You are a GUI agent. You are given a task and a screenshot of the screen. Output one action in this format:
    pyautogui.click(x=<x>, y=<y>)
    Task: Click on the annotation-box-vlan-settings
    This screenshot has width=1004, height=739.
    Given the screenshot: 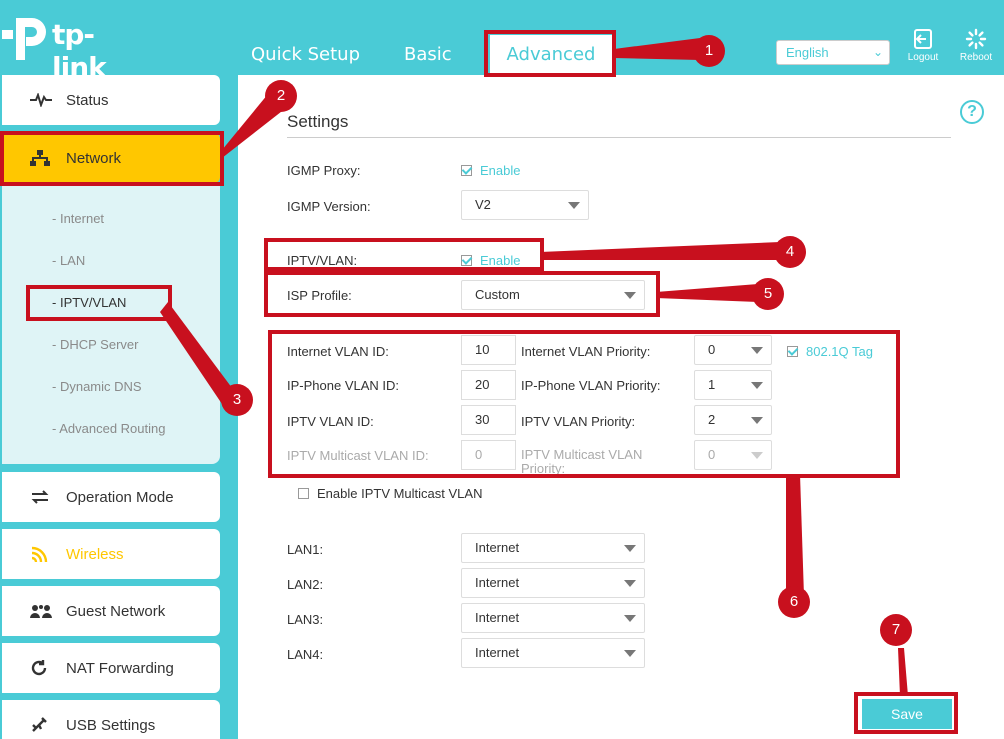 What is the action you would take?
    pyautogui.click(x=584, y=404)
    